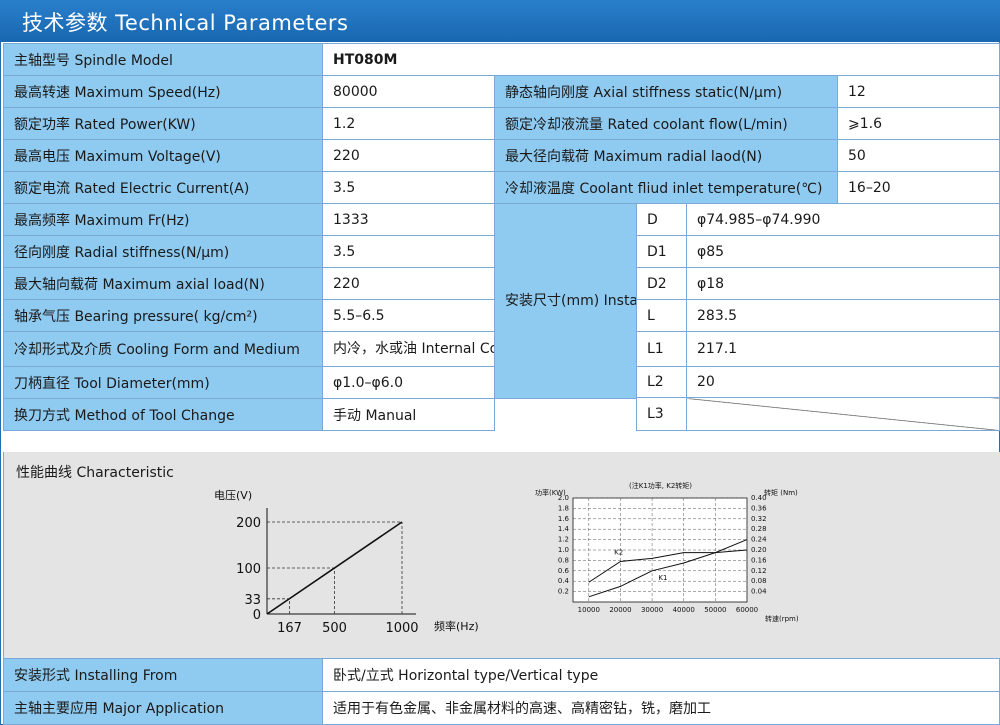 This screenshot has height=725, width=1000. I want to click on tick-label: 0.8, so click(563, 560).